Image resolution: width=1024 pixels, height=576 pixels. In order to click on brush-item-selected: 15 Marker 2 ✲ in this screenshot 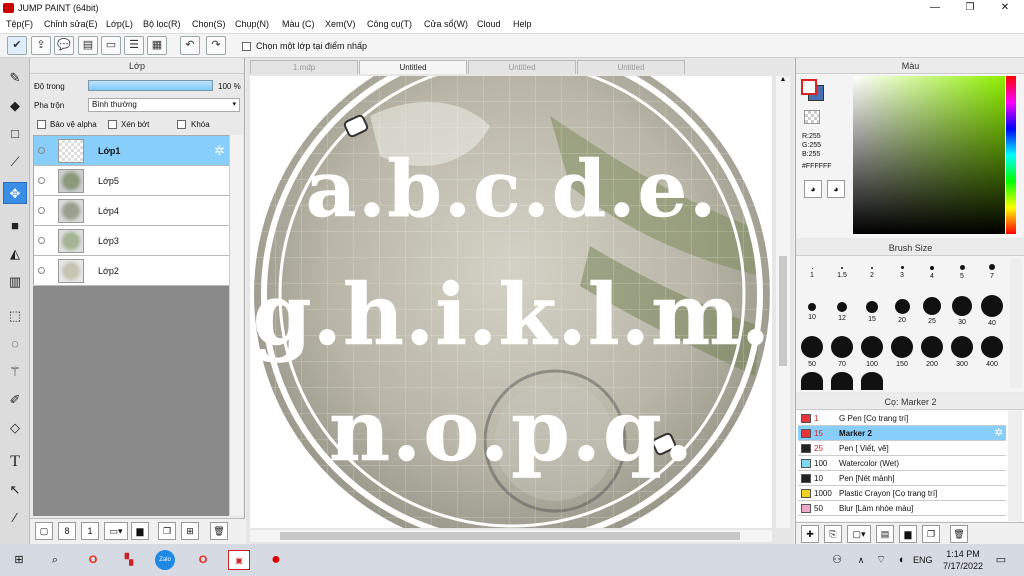, I will do `click(902, 433)`.